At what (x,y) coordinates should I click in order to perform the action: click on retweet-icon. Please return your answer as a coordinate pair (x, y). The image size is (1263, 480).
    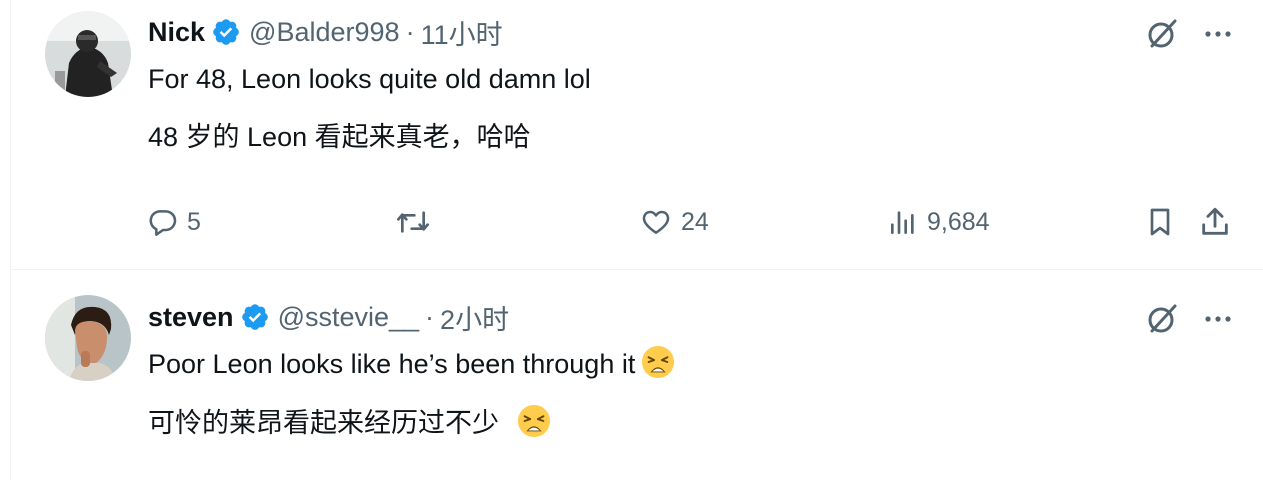
    Looking at the image, I should click on (413, 222).